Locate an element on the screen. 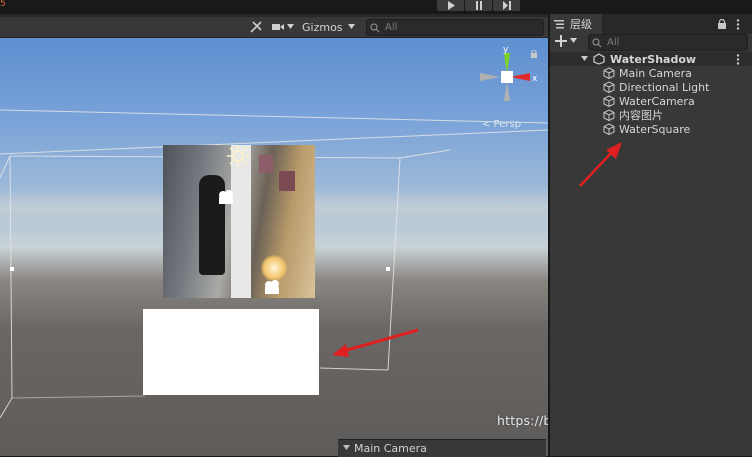 This screenshot has height=457, width=752. tree-item: 内容图片 is located at coordinates (651, 115).